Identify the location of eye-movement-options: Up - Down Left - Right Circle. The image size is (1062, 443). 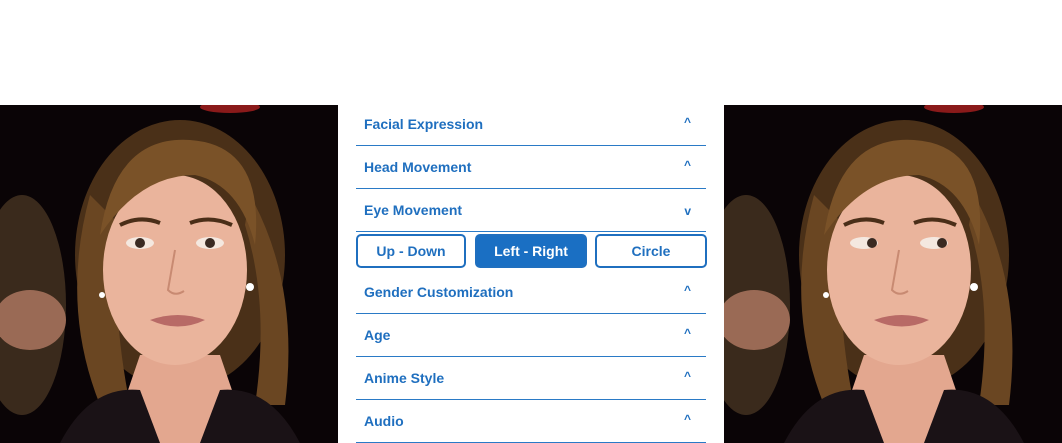
(532, 252).